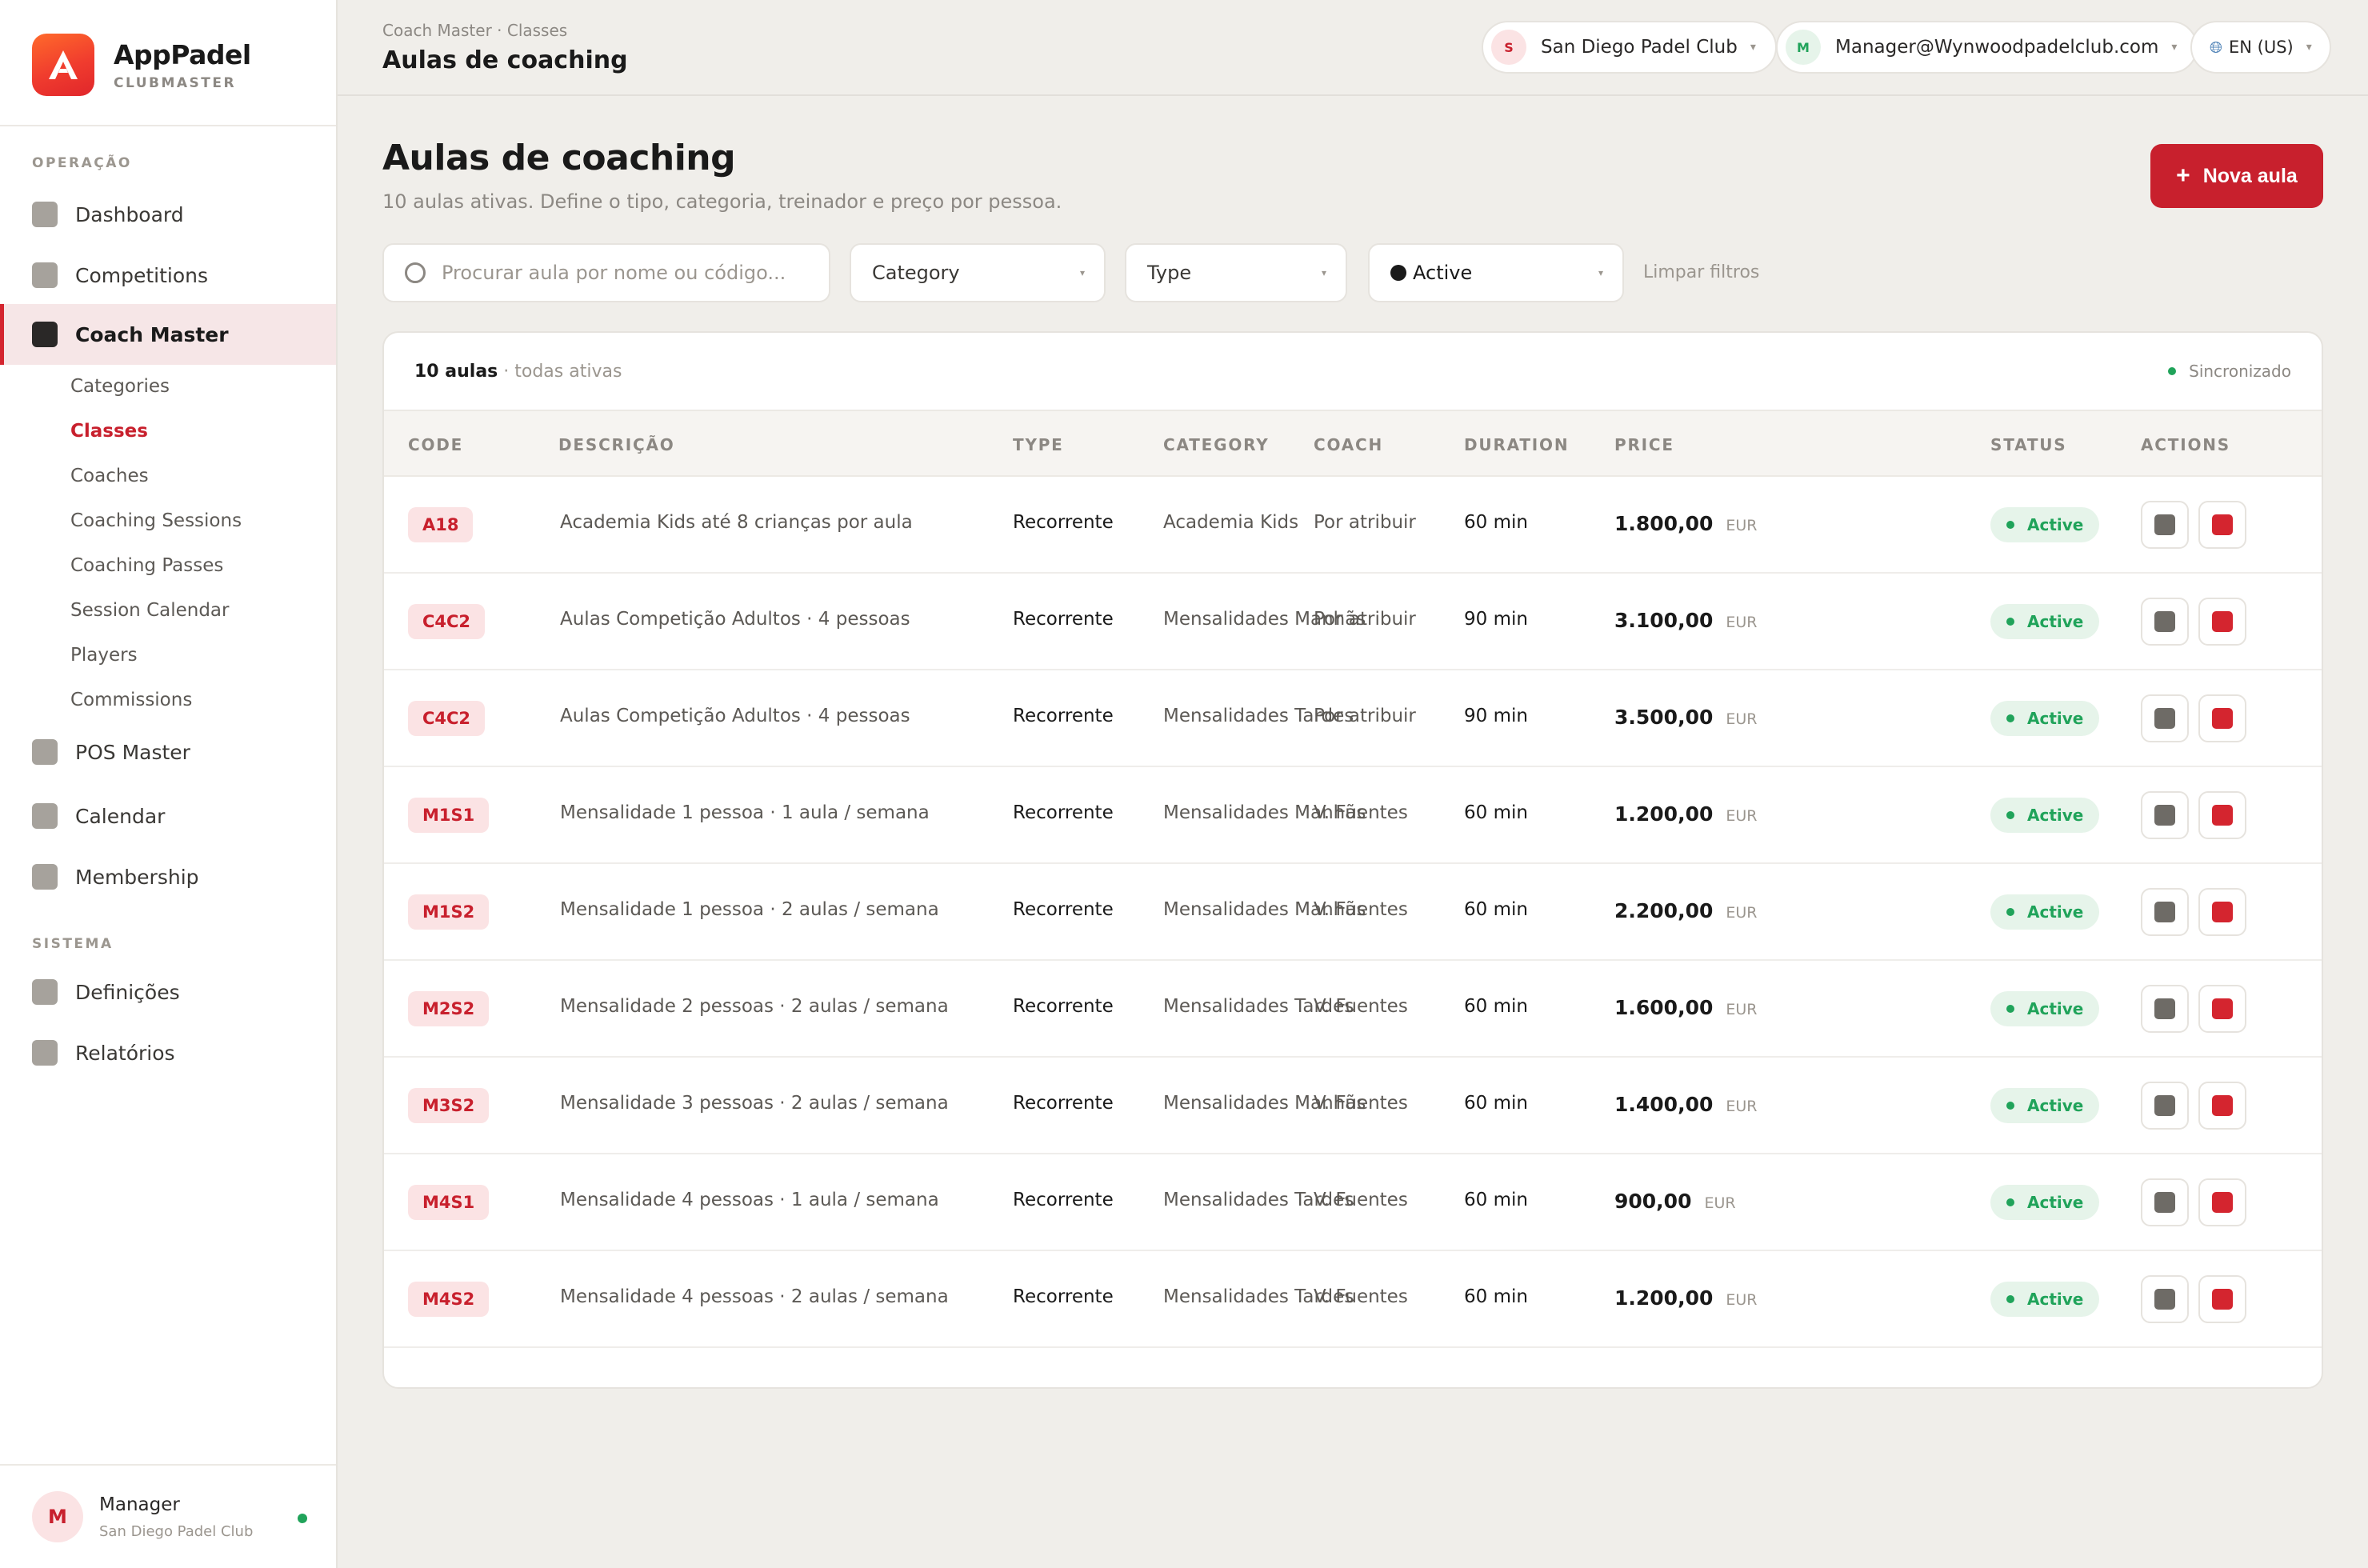 Image resolution: width=2368 pixels, height=1568 pixels. I want to click on column-header-description: DESCRIÇÃO, so click(616, 444).